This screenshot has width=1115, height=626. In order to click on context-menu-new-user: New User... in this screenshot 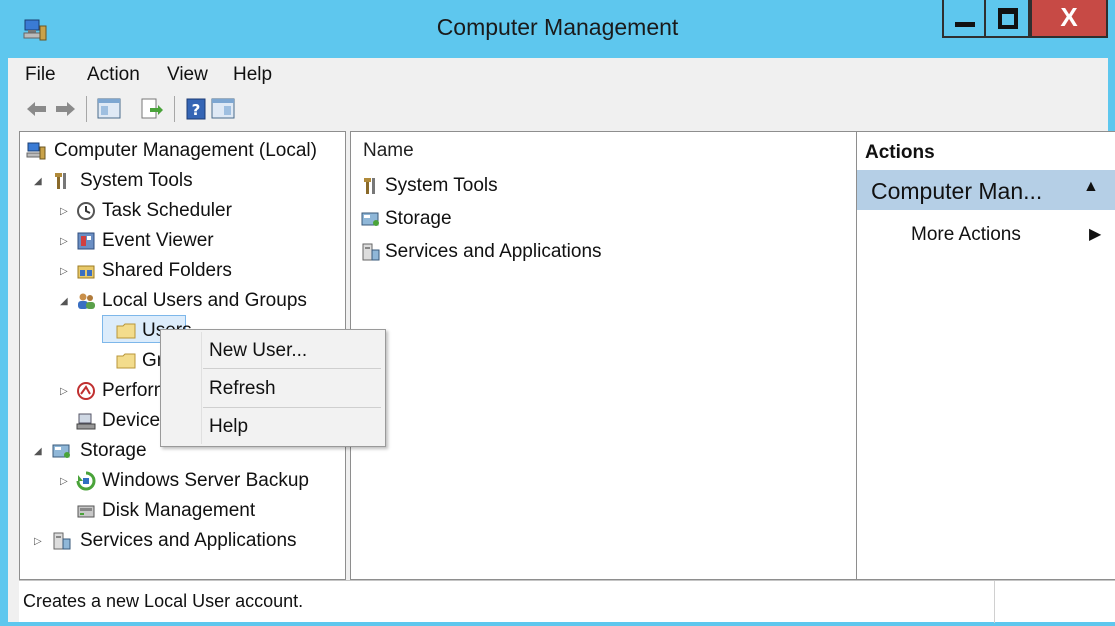, I will do `click(258, 351)`.